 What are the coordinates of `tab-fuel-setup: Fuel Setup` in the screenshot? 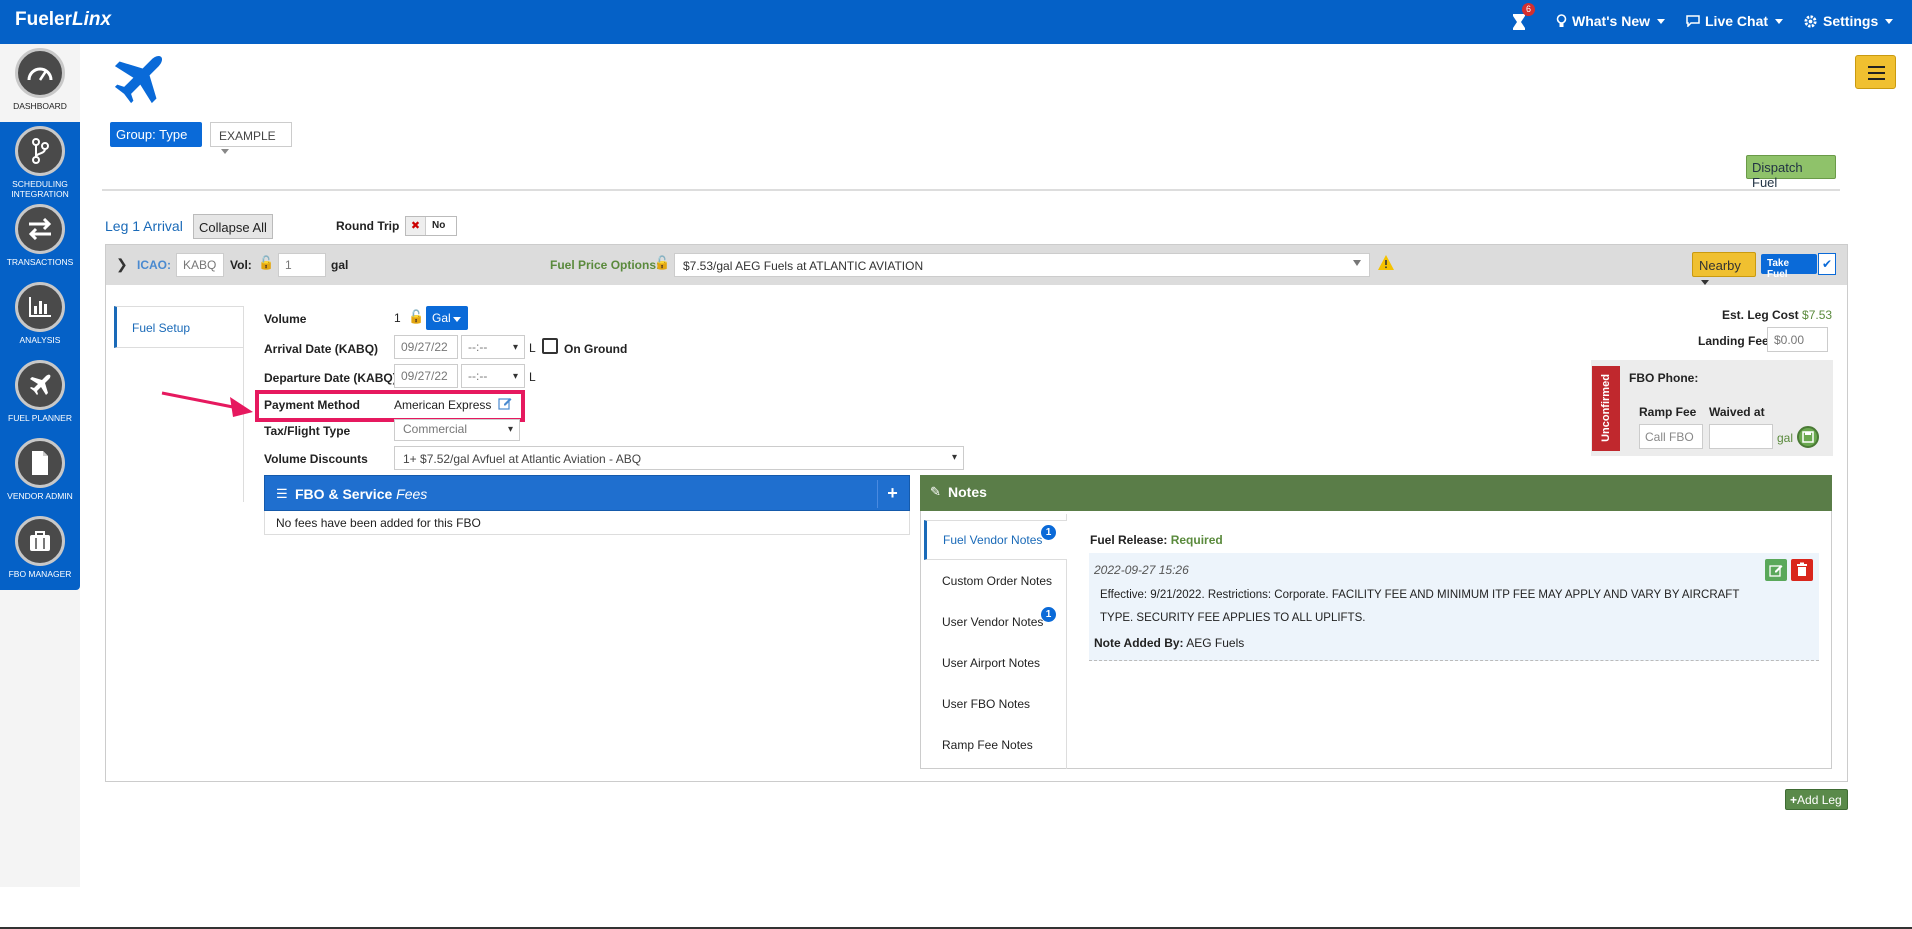 It's located at (179, 327).